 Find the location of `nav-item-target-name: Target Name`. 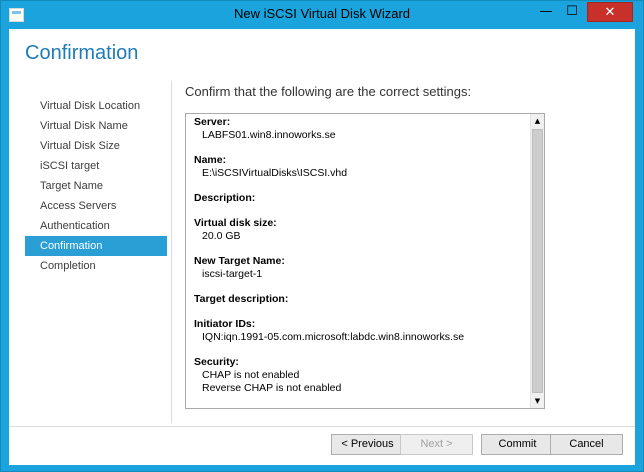

nav-item-target-name: Target Name is located at coordinates (96, 186).